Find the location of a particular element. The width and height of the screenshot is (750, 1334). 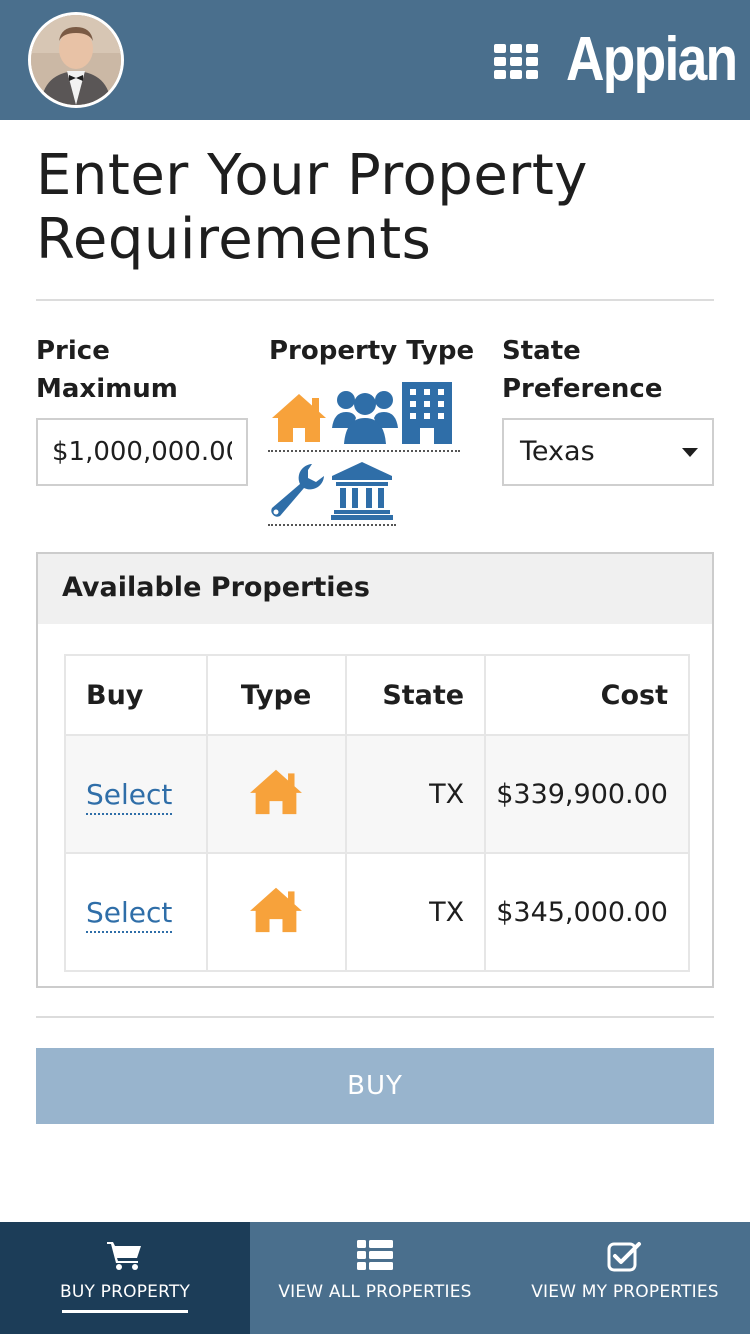

nav-view-my-properties: VIEW MY PROPERTIES is located at coordinates (625, 1278).